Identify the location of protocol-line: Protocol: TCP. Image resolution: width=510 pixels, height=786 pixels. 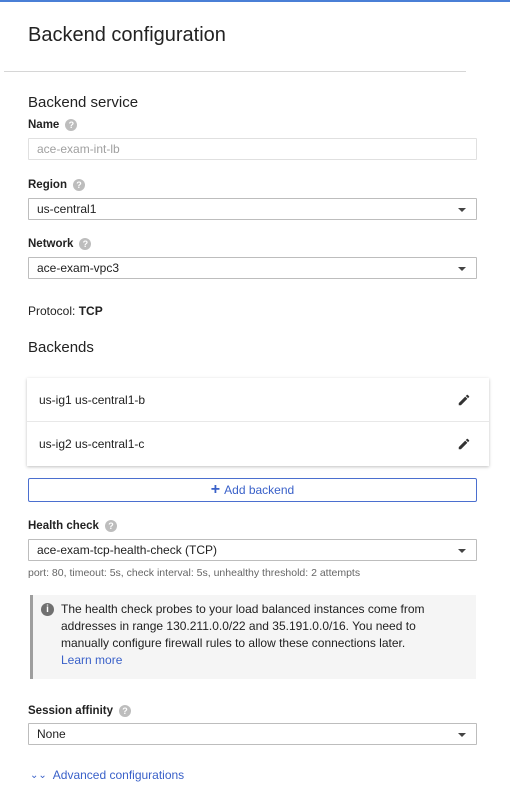
(65, 311).